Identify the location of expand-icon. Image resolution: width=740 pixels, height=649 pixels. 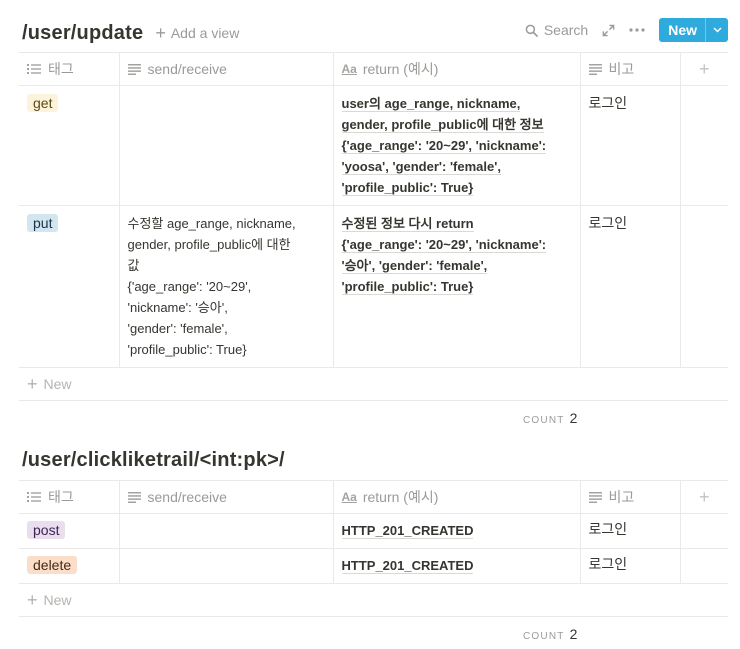
(608, 30).